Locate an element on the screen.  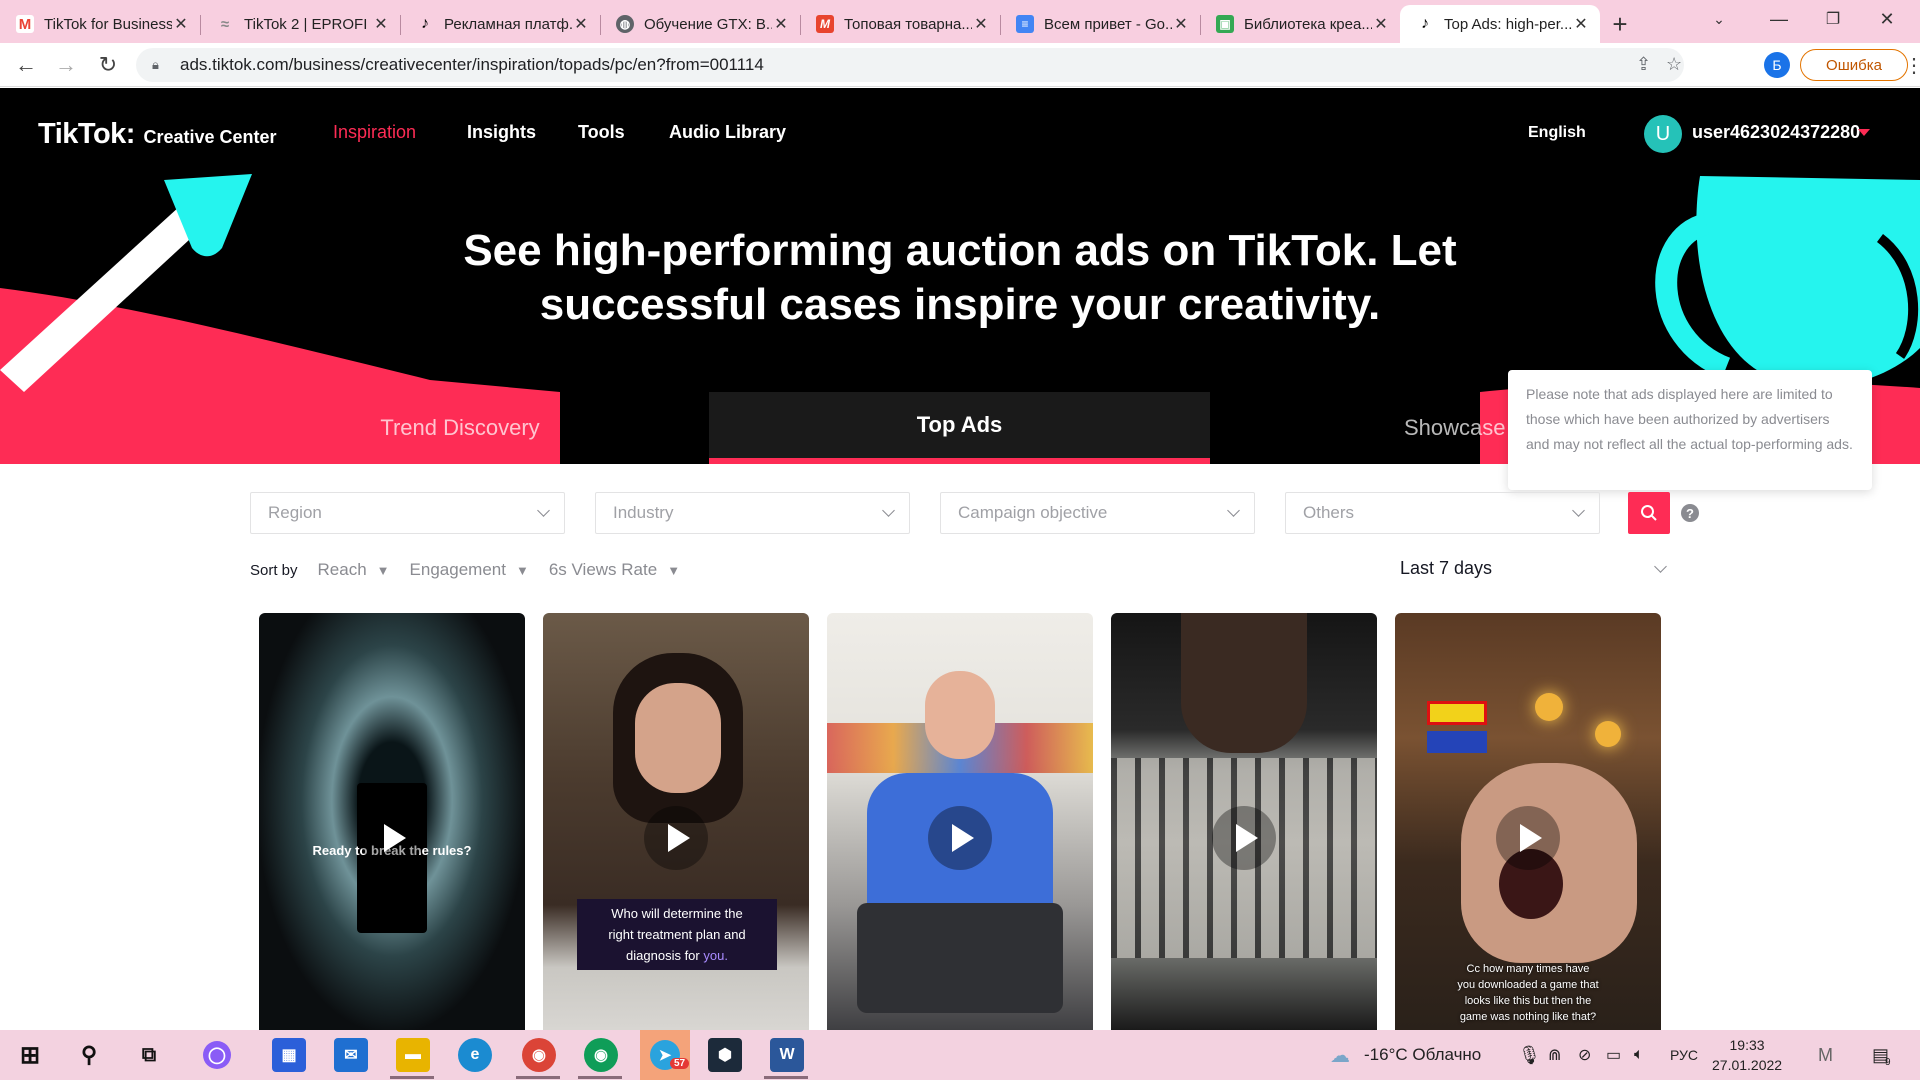
nav-audio-library: Audio Library is located at coordinates (727, 132).